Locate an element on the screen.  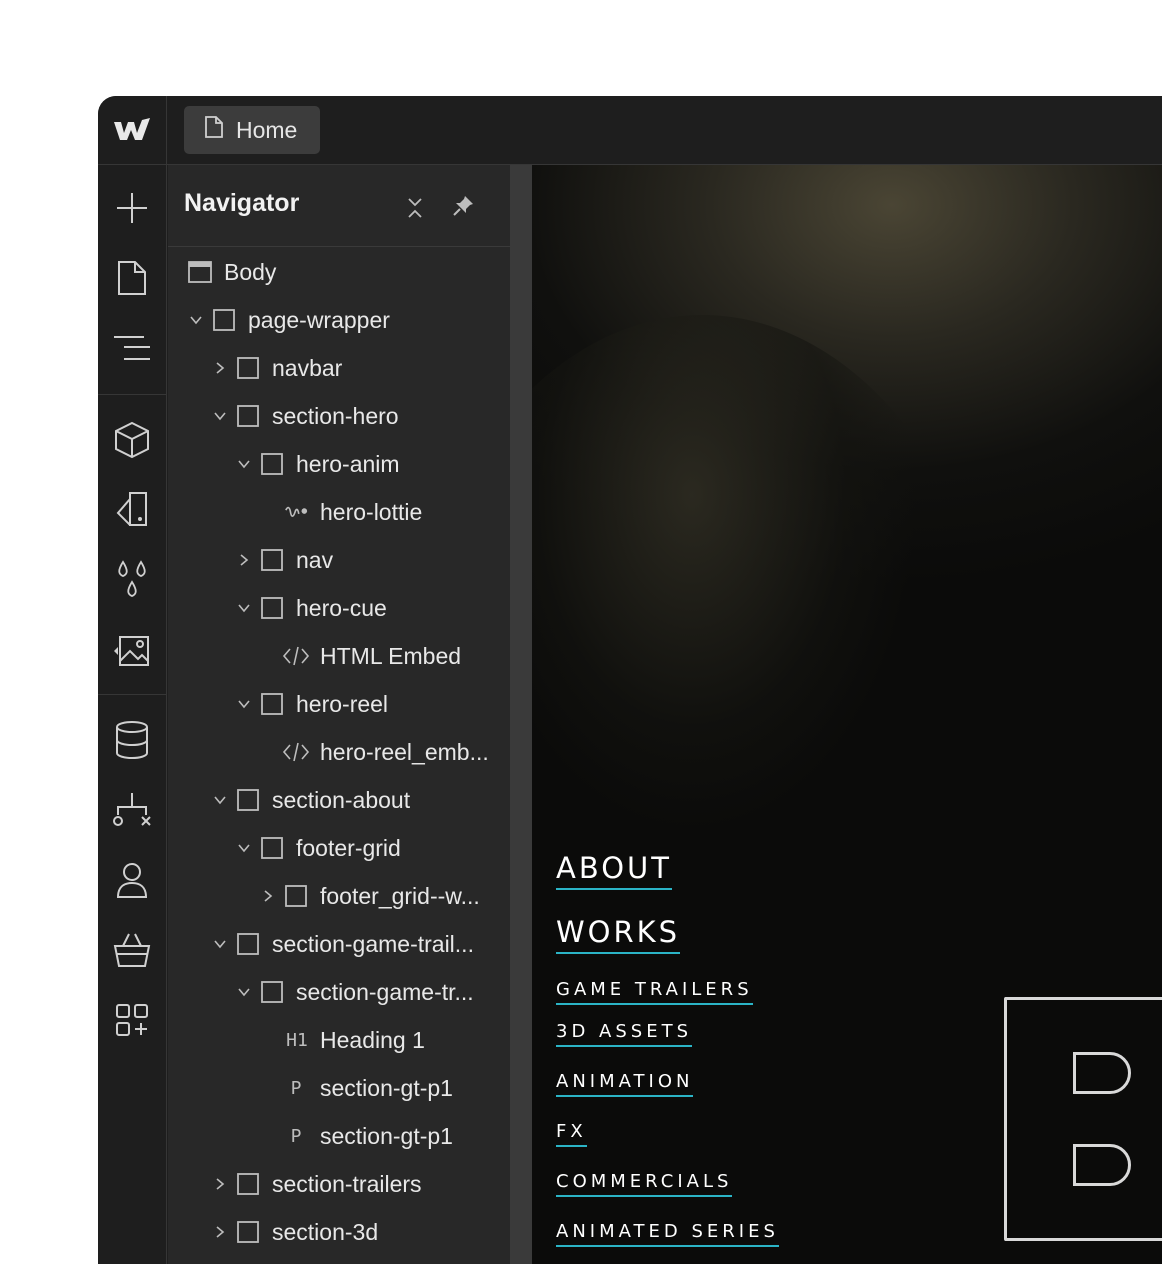
logic-icon is located at coordinates (132, 810).